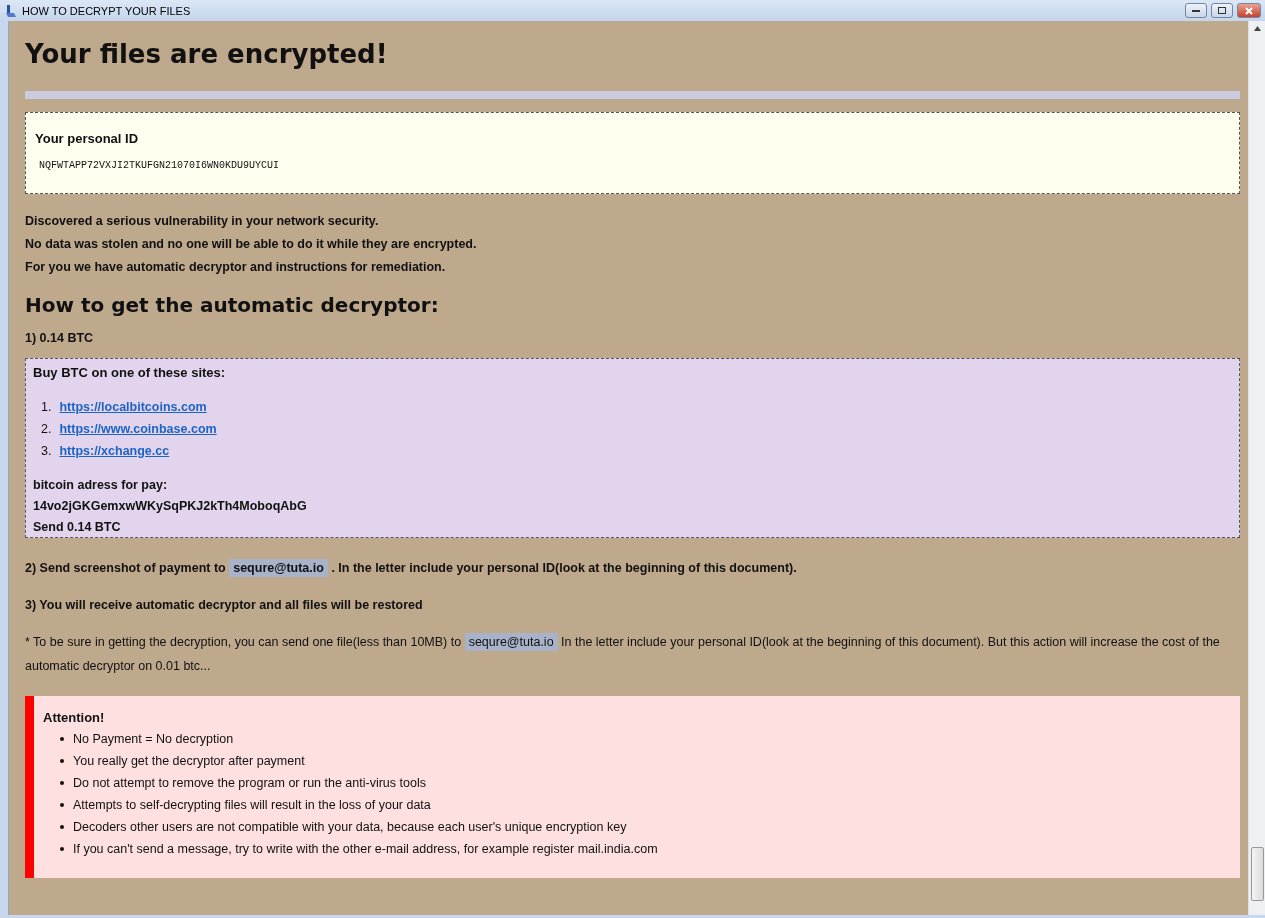 This screenshot has width=1265, height=918. Describe the element at coordinates (249, 783) in the screenshot. I see `attention-item: Do not attempt to remove the program or run the anti-virus tools` at that location.